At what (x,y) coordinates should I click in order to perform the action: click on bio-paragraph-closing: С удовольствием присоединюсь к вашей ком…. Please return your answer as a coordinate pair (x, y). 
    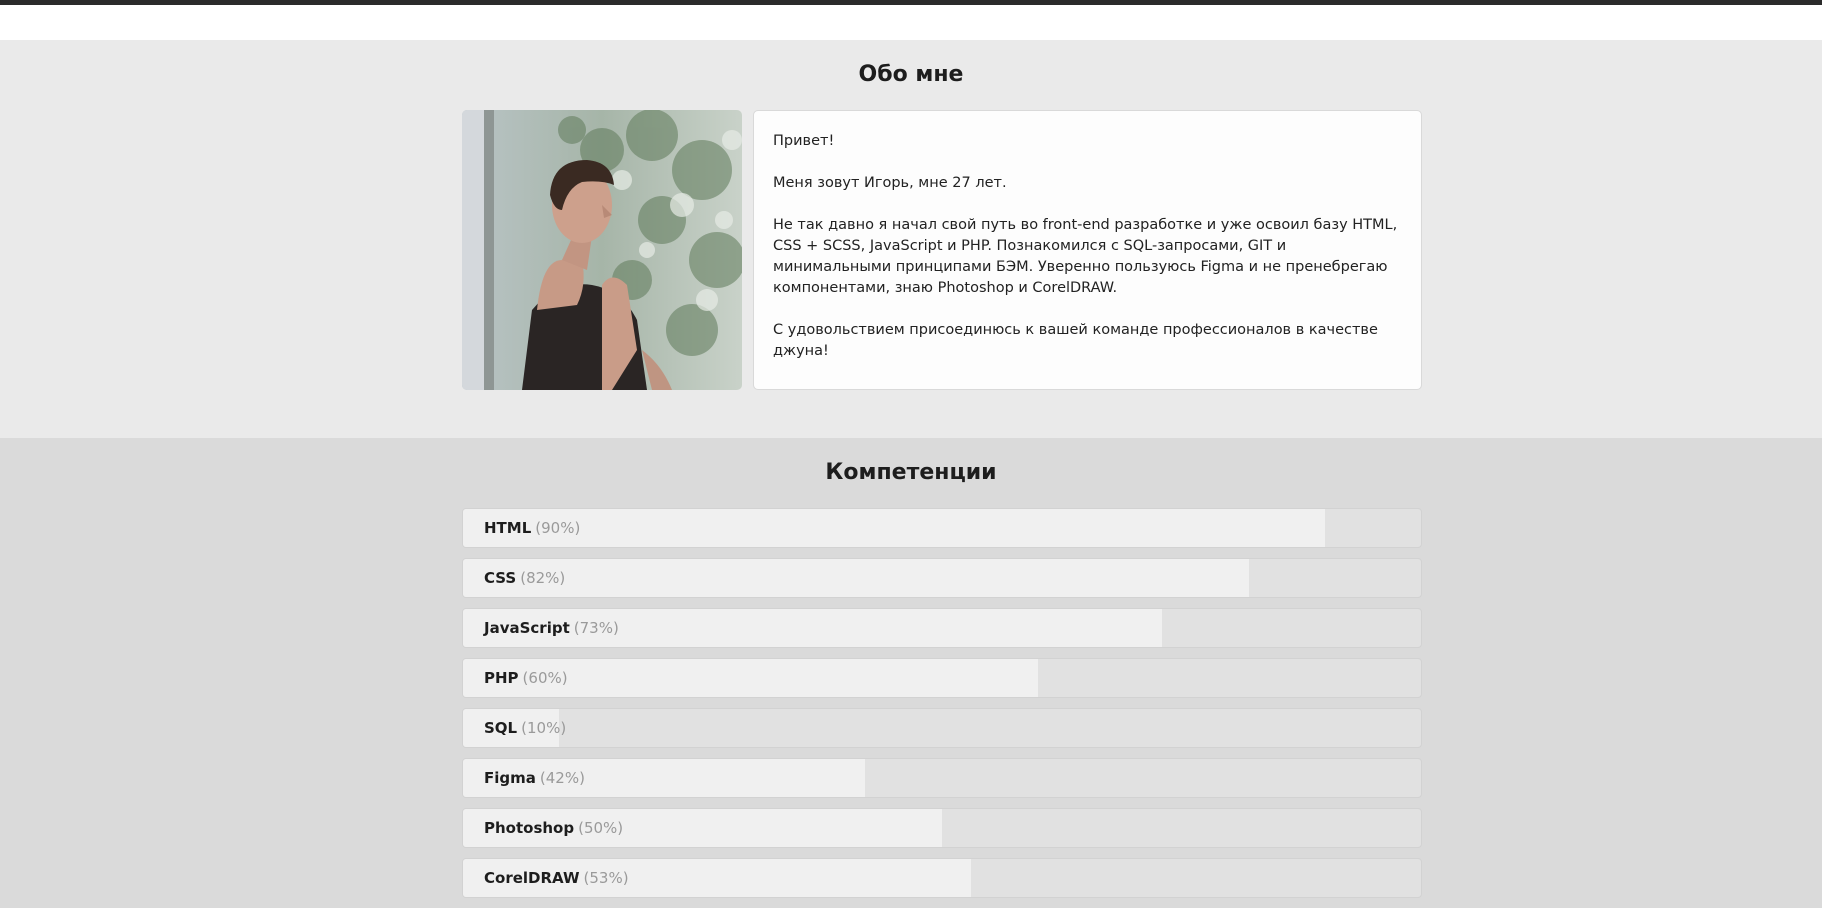
    Looking at the image, I should click on (1075, 340).